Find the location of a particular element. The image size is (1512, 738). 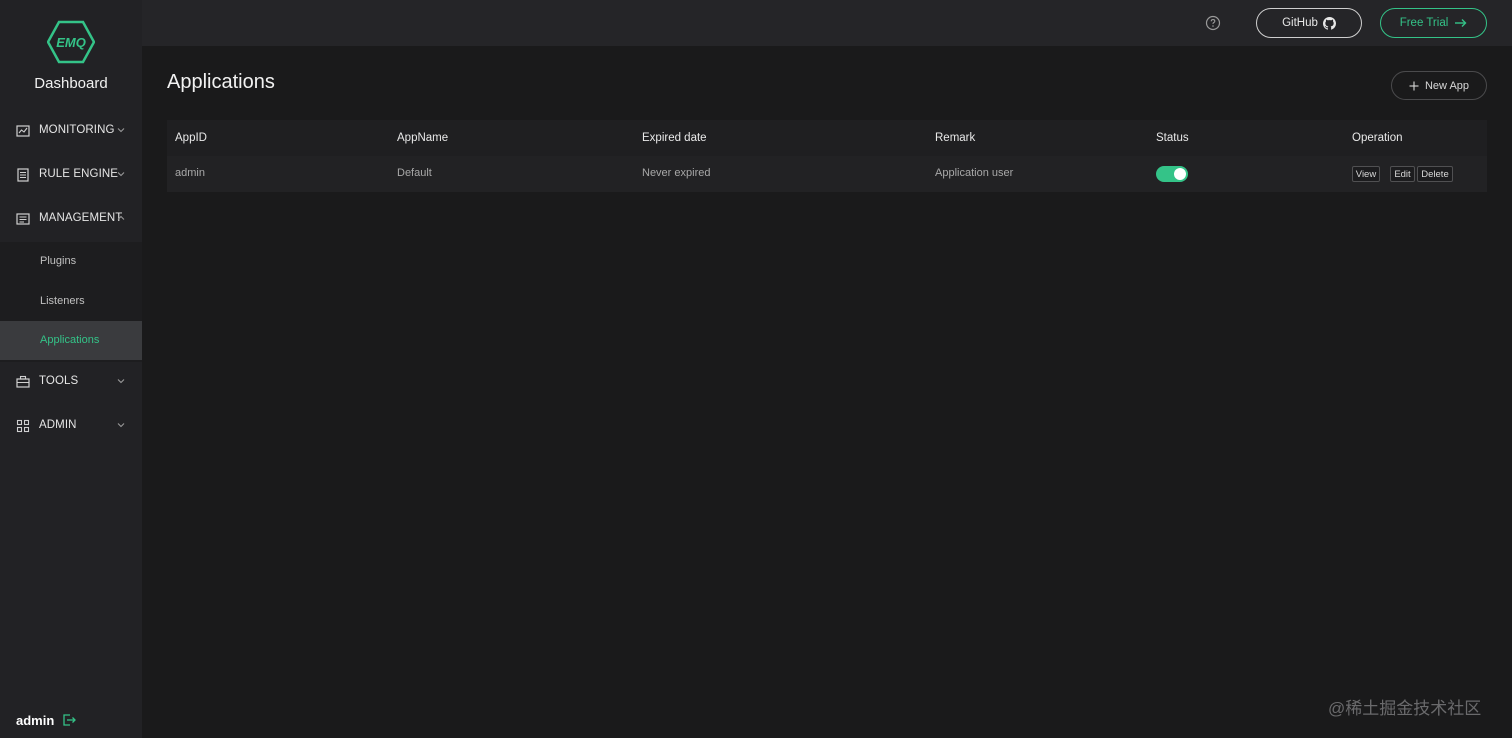

logout-icon is located at coordinates (69, 720).